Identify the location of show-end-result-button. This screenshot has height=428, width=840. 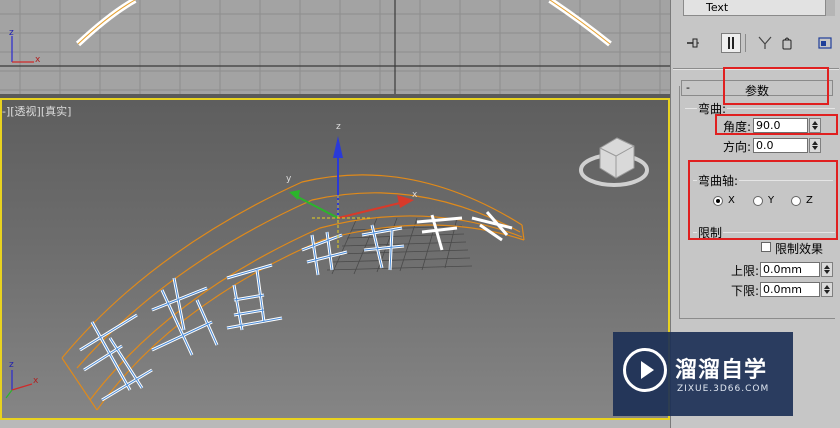
(731, 43).